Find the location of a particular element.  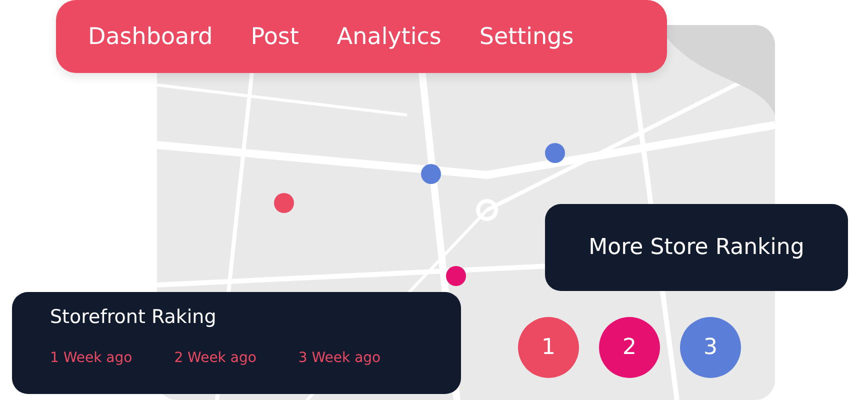

time-link: 2 Week ago is located at coordinates (215, 358).